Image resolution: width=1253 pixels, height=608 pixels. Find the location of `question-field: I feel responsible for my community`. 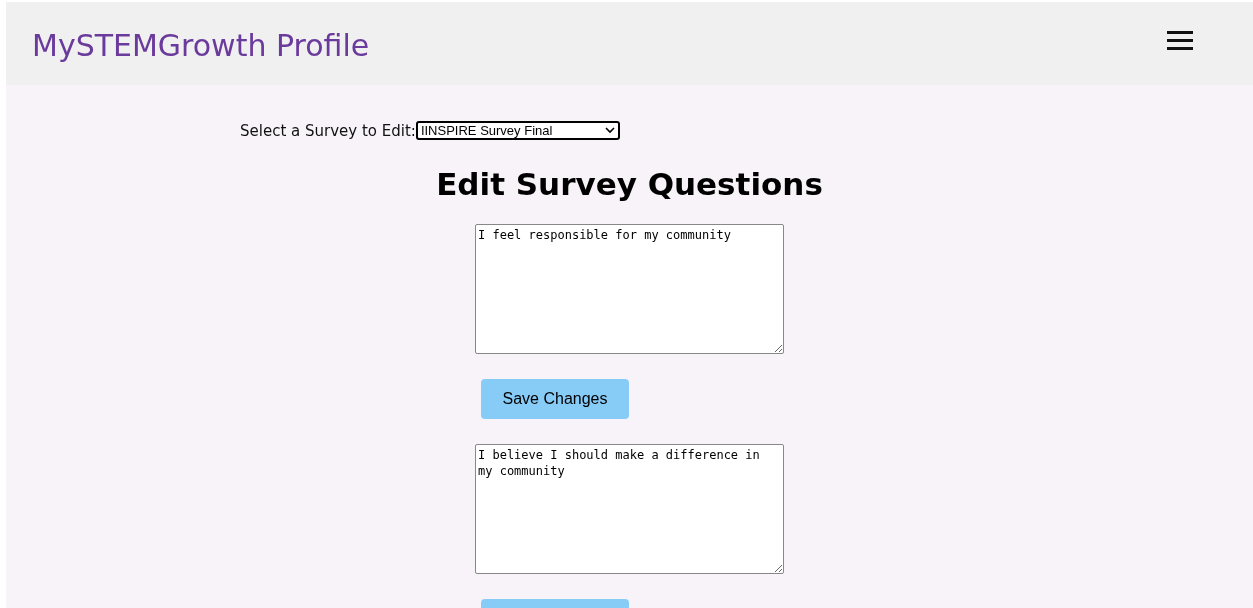

question-field: I feel responsible for my community is located at coordinates (629, 289).